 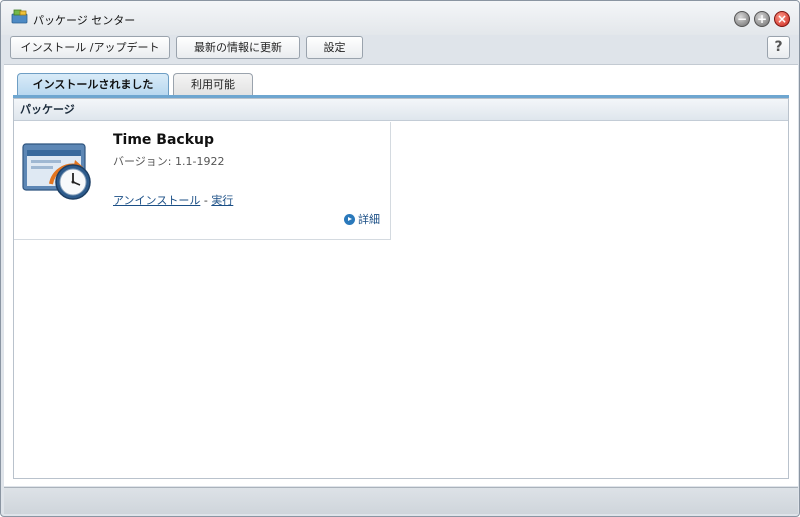 I want to click on package-center-icon, so click(x=19, y=16).